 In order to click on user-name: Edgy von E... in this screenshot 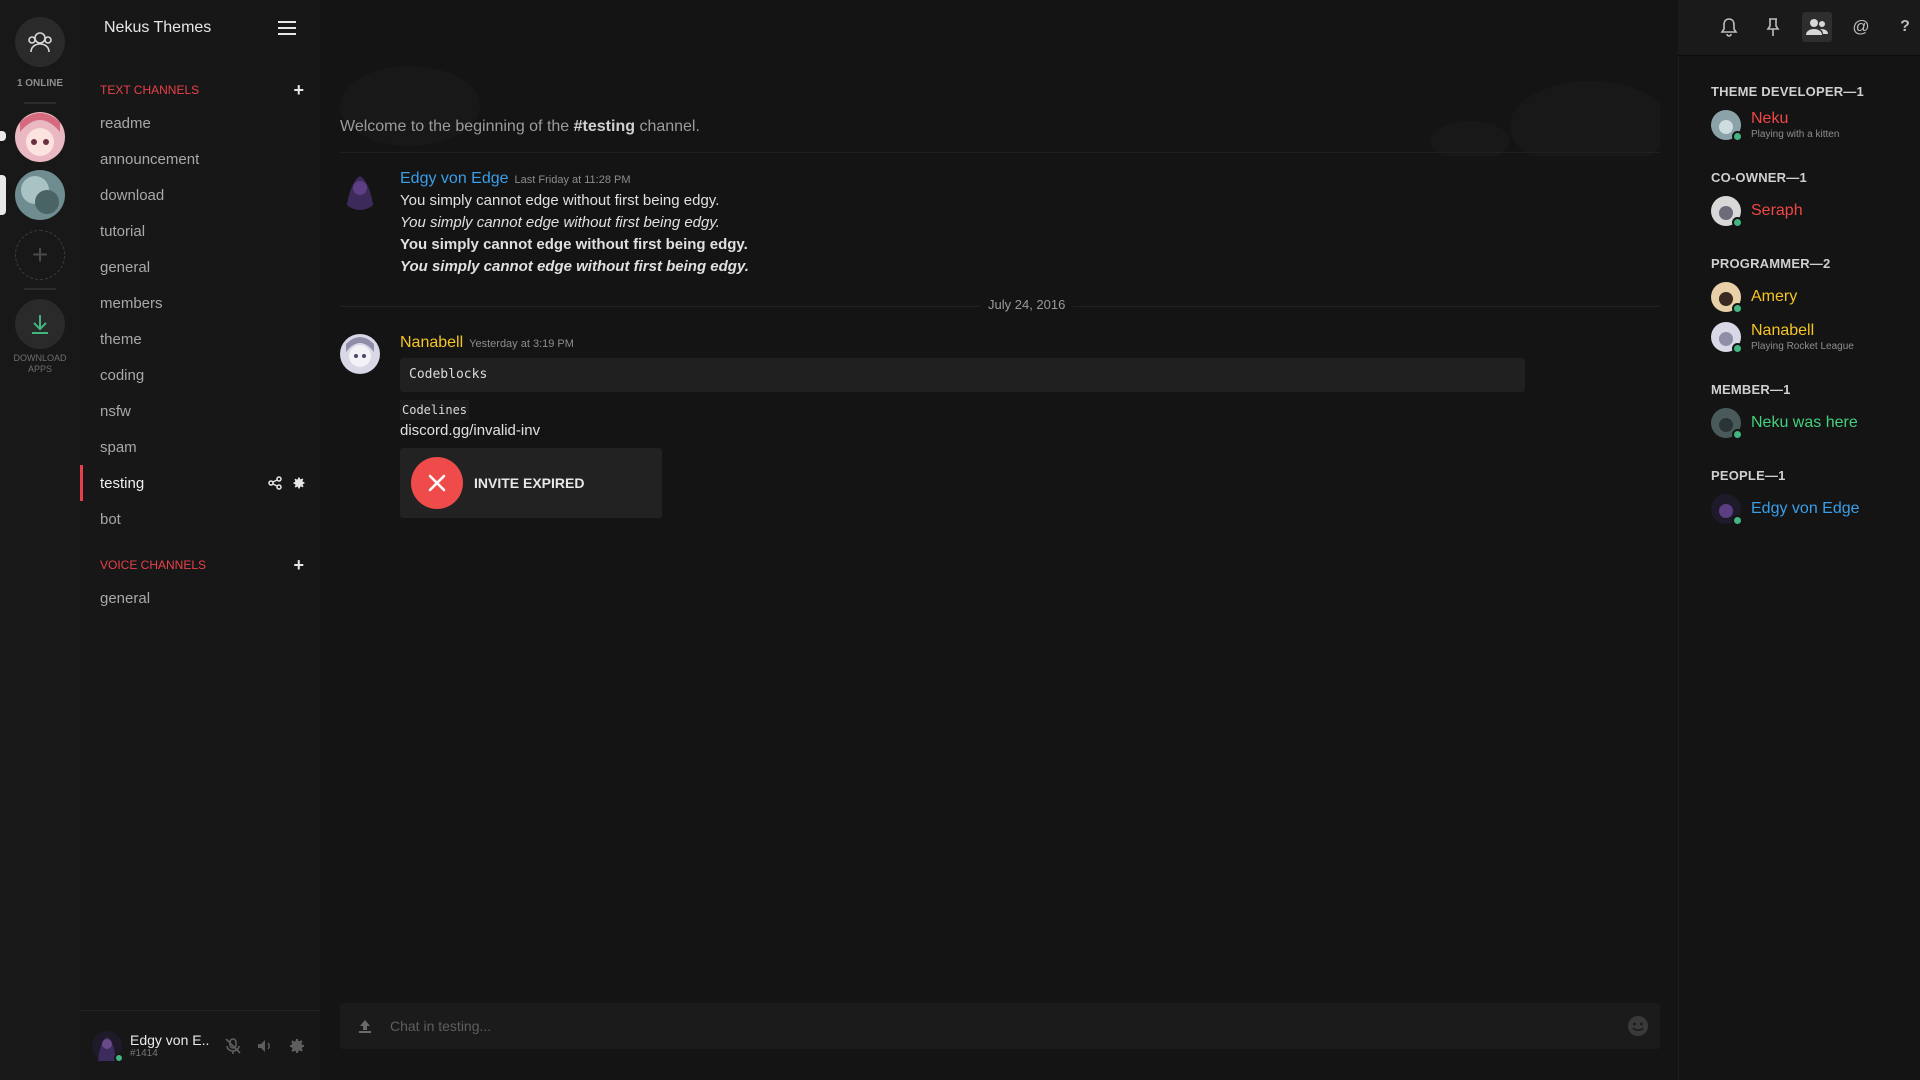, I will do `click(170, 1040)`.